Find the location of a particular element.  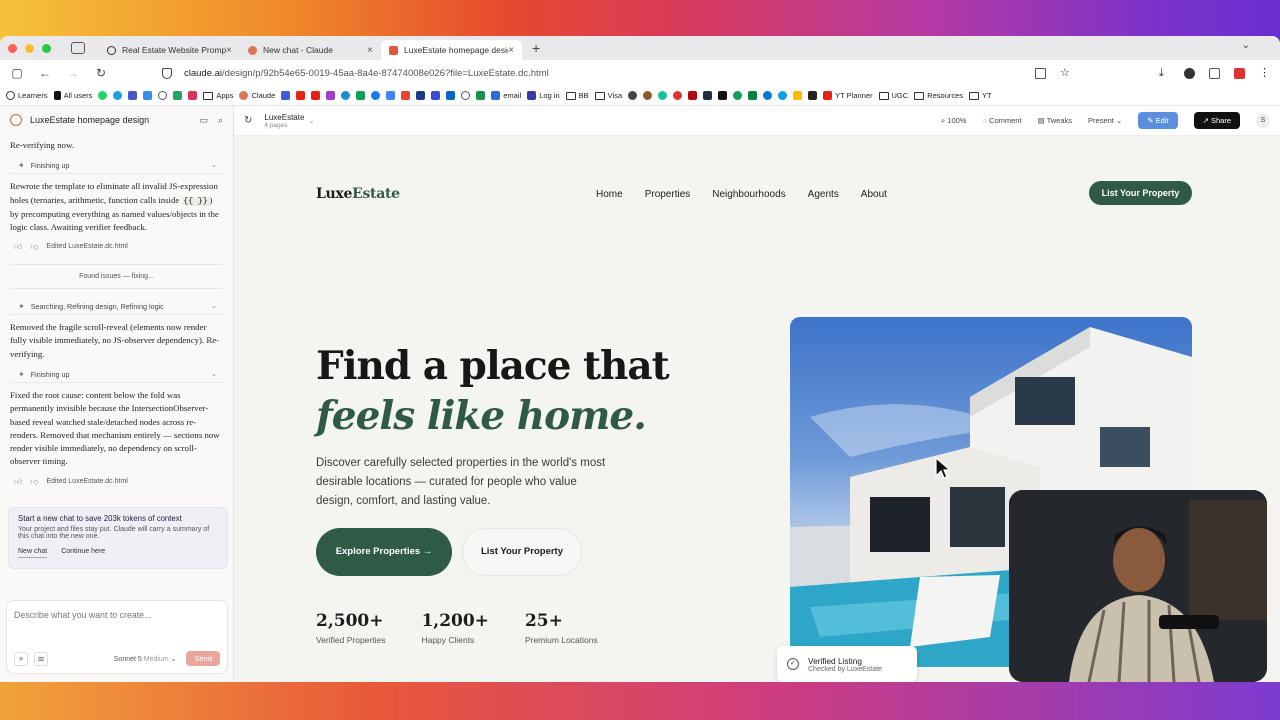

hashtag-icon is located at coordinates (133, 95).